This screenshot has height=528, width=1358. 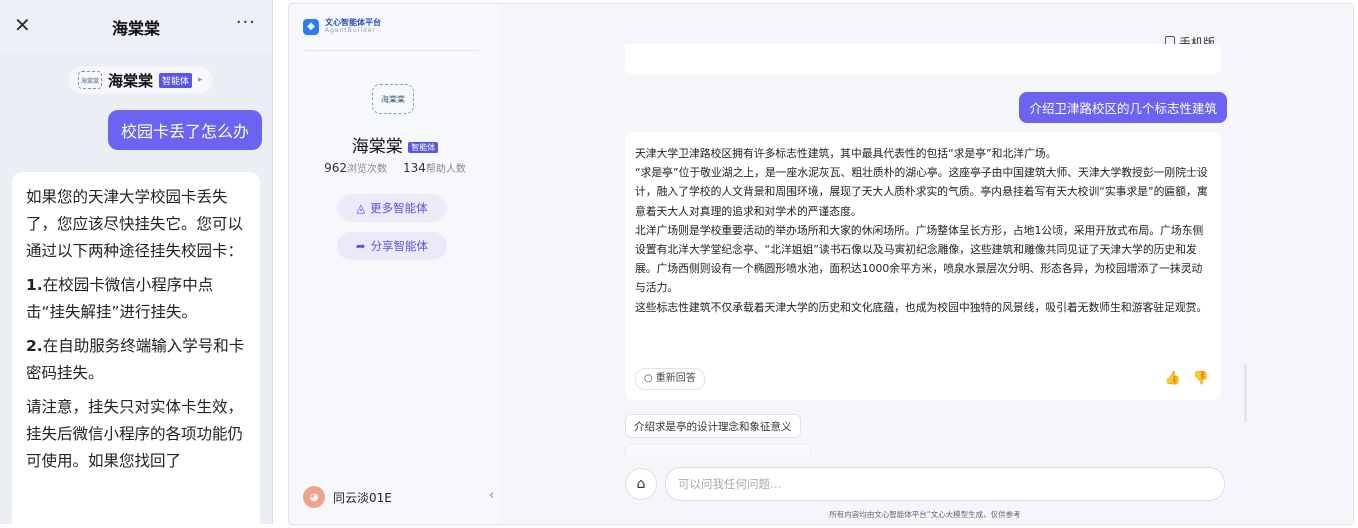 I want to click on disclaimer: 所有内容均由文心智能体平台“文心大模型生成，仅供参考, so click(x=925, y=514).